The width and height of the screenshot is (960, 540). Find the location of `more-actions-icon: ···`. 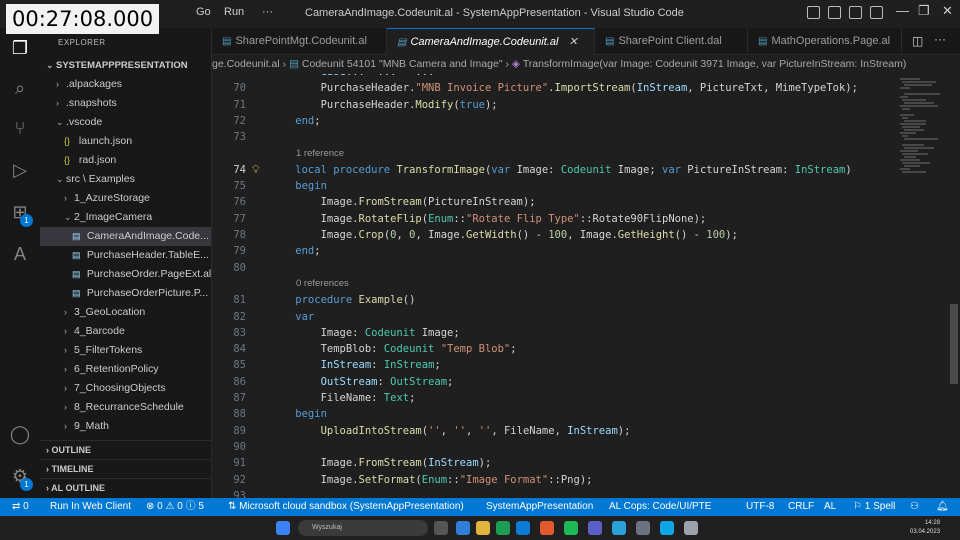

more-actions-icon: ··· is located at coordinates (940, 39).